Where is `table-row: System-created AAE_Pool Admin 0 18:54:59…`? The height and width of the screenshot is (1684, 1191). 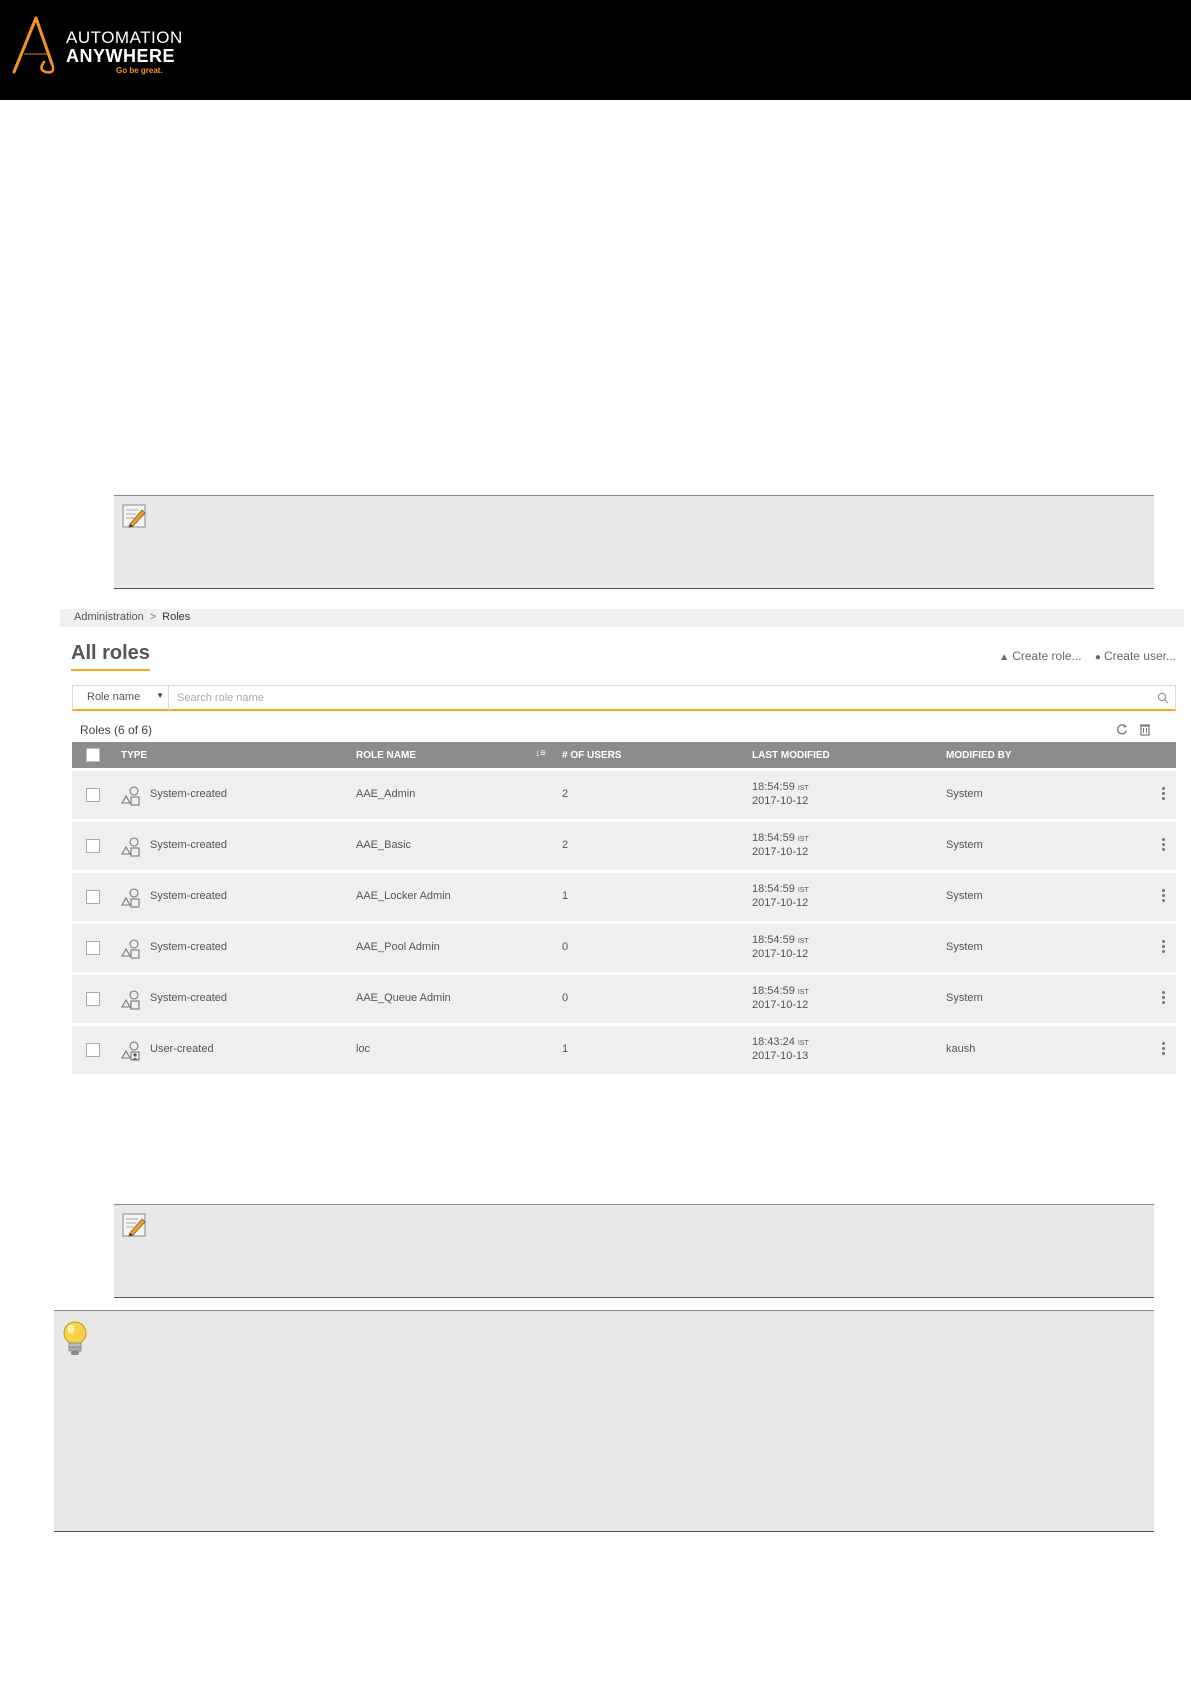 table-row: System-created AAE_Pool Admin 0 18:54:59… is located at coordinates (624, 948).